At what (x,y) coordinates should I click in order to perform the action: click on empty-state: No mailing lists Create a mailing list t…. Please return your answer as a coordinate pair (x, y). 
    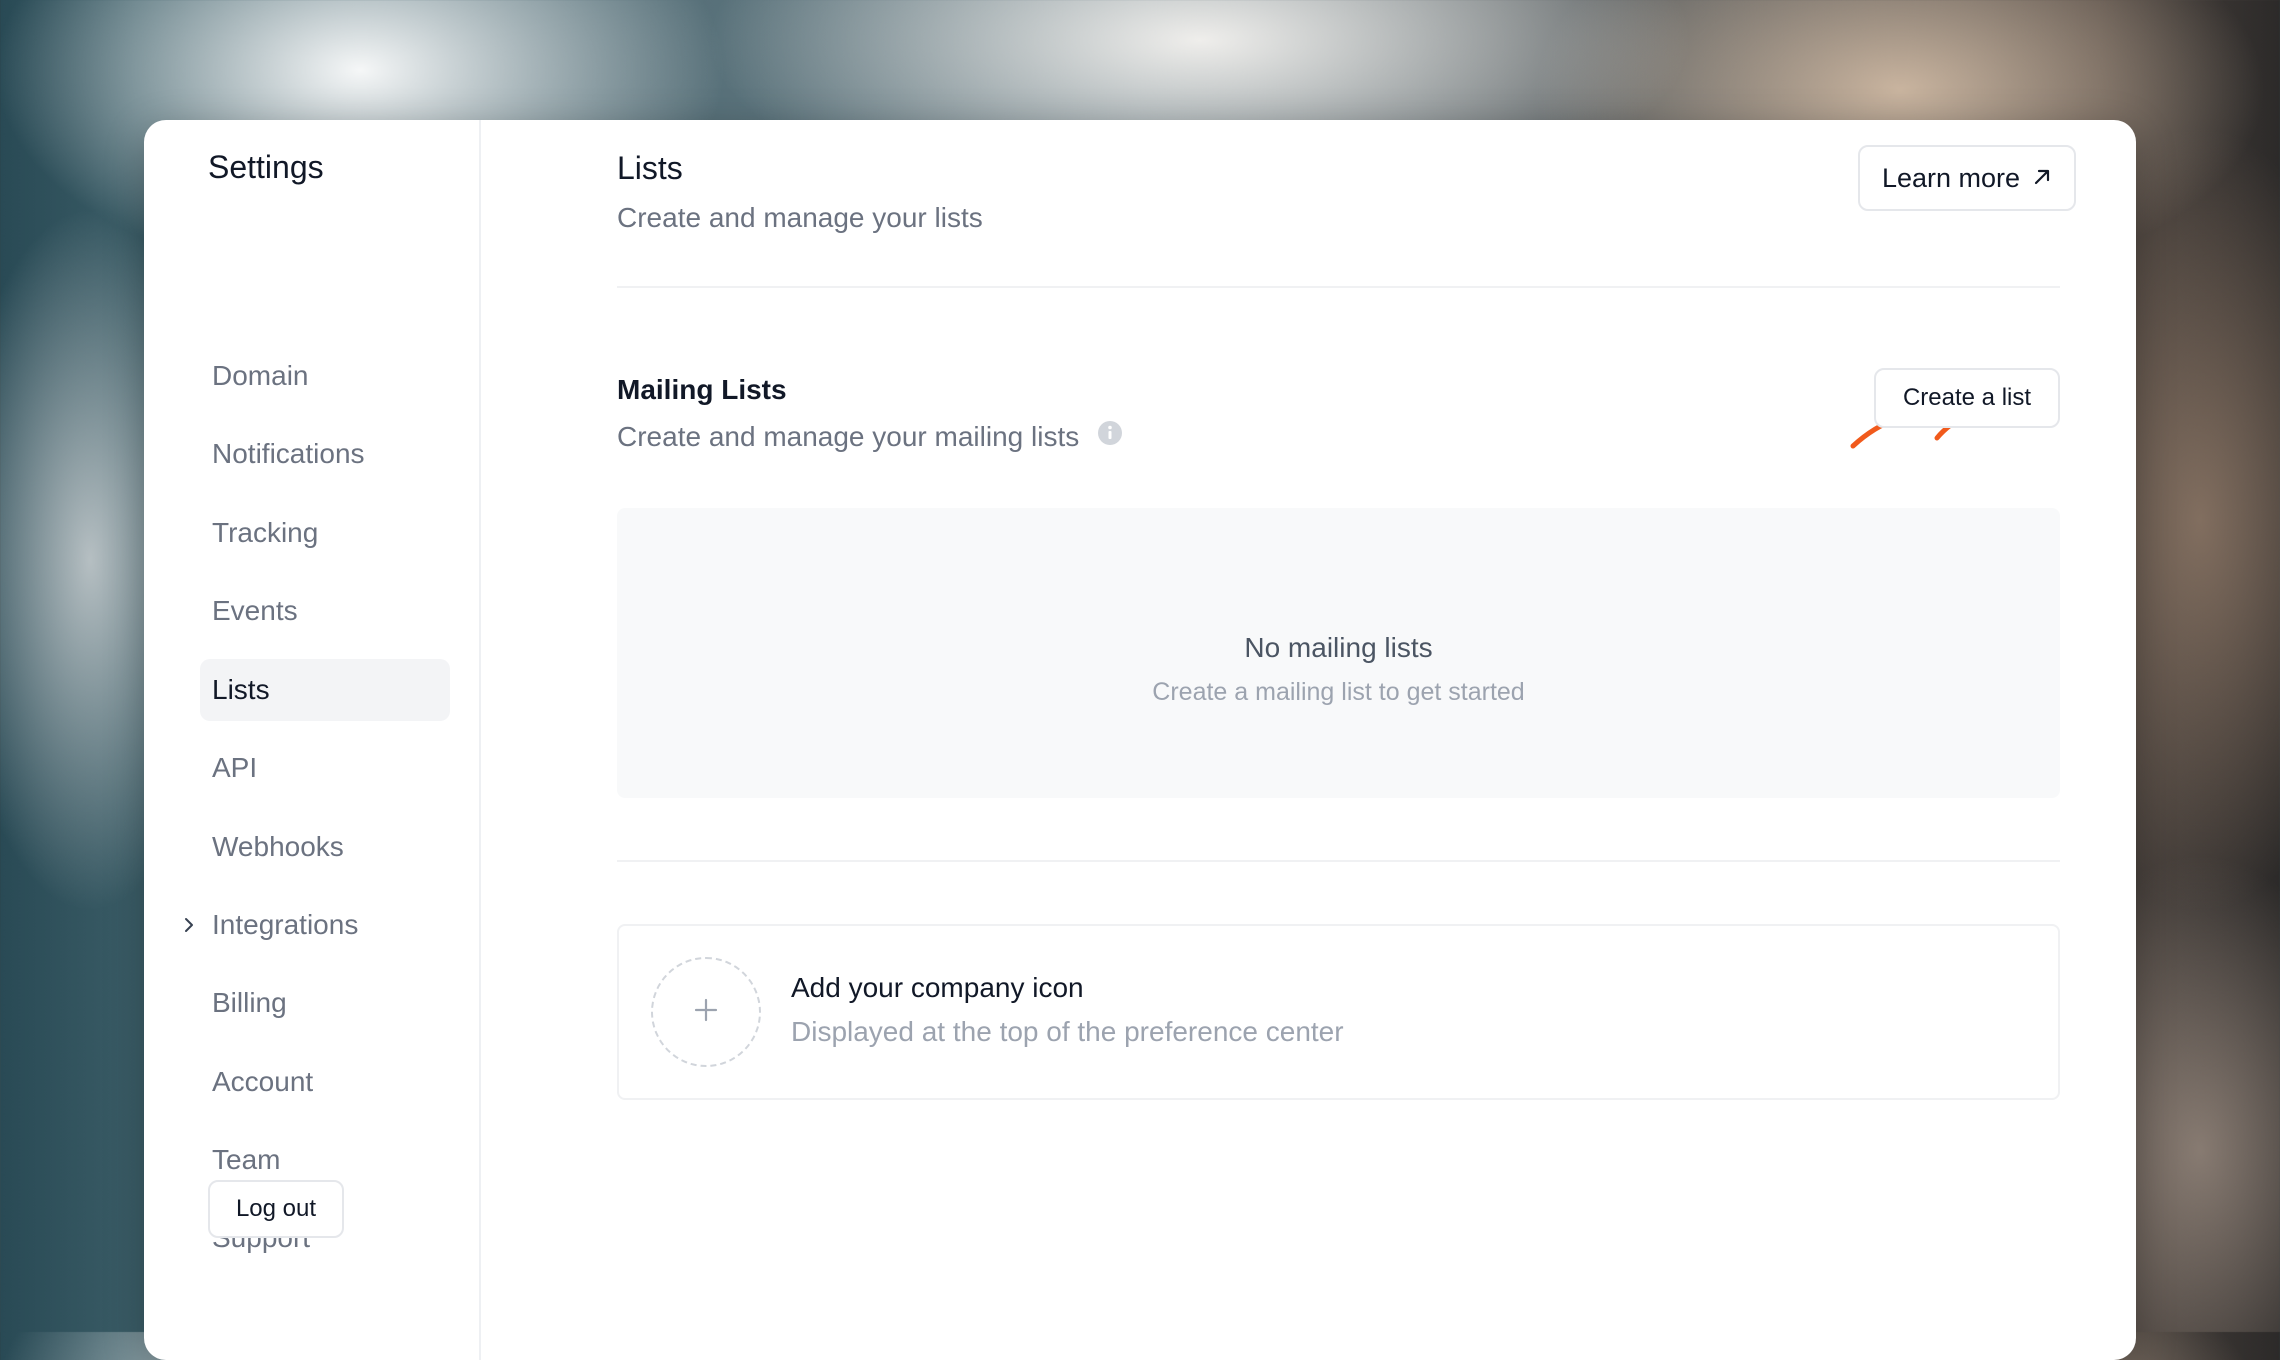
    Looking at the image, I should click on (1338, 653).